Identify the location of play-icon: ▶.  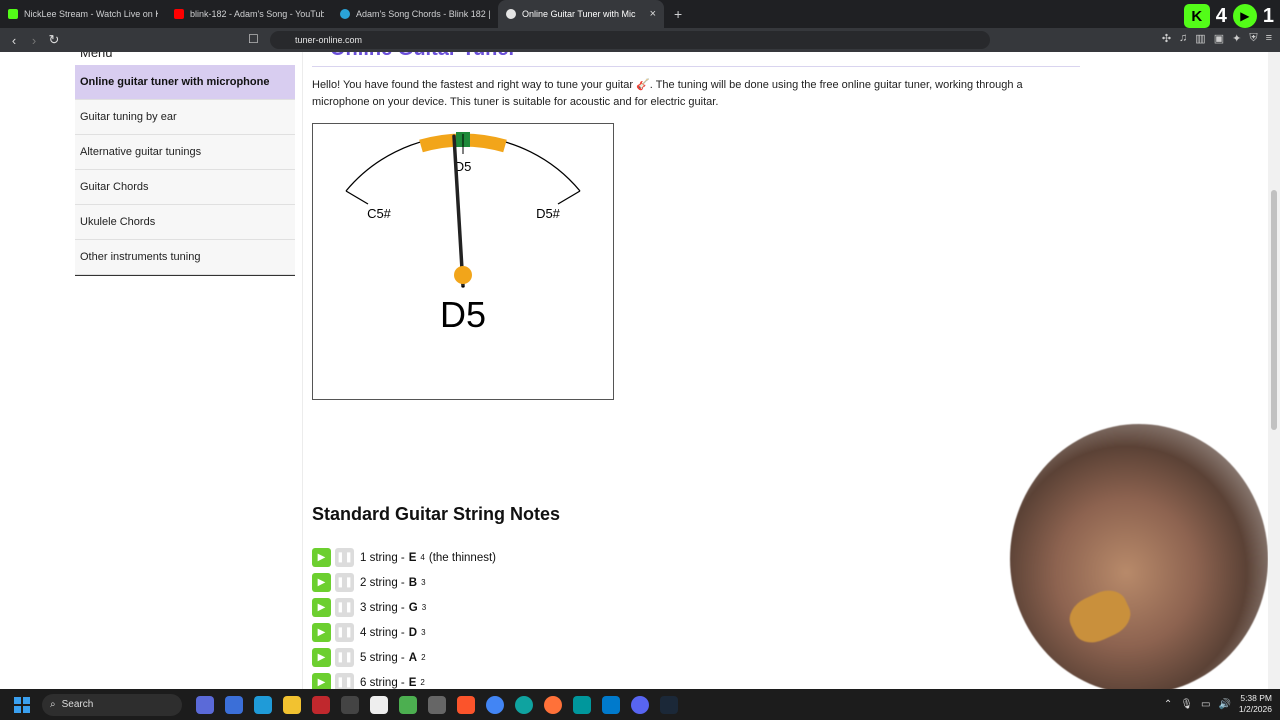
(1244, 16).